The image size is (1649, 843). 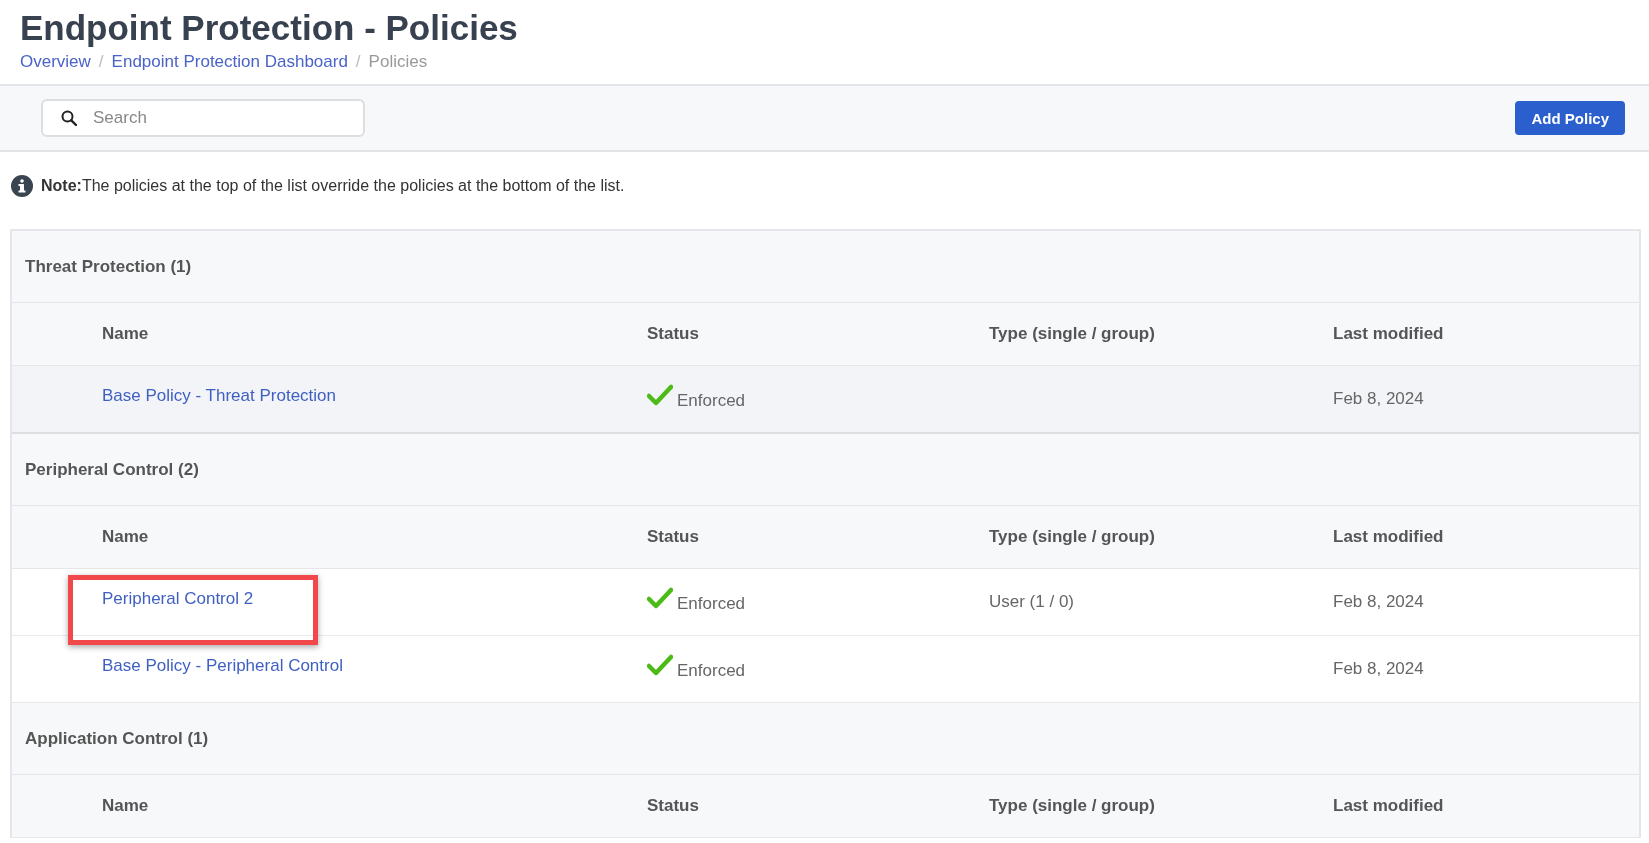 What do you see at coordinates (178, 599) in the screenshot?
I see `policy-link: Peripheral Control 2` at bounding box center [178, 599].